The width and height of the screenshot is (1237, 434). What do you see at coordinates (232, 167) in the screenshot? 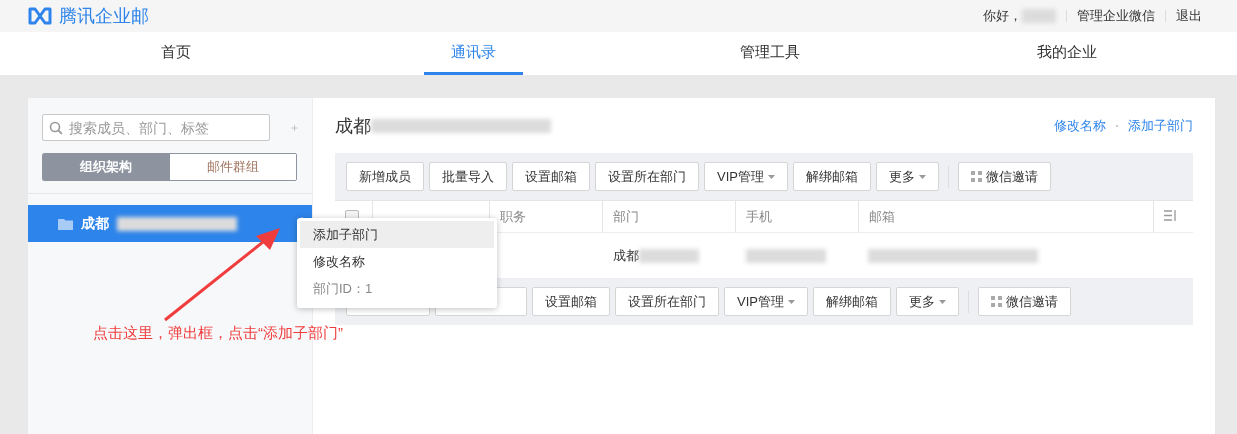
I see `segment-tab: 邮件群组` at bounding box center [232, 167].